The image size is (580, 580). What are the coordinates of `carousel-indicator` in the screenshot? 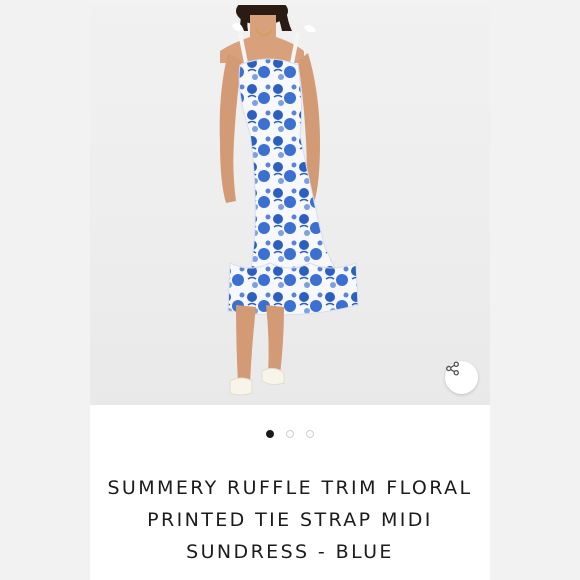 It's located at (290, 436).